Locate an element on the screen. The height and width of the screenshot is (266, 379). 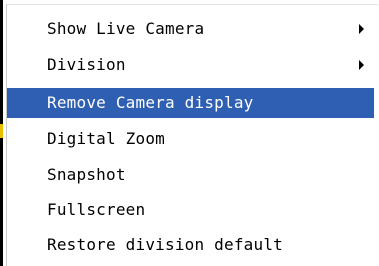
menu-item-label: Digital Zoom is located at coordinates (106, 138).